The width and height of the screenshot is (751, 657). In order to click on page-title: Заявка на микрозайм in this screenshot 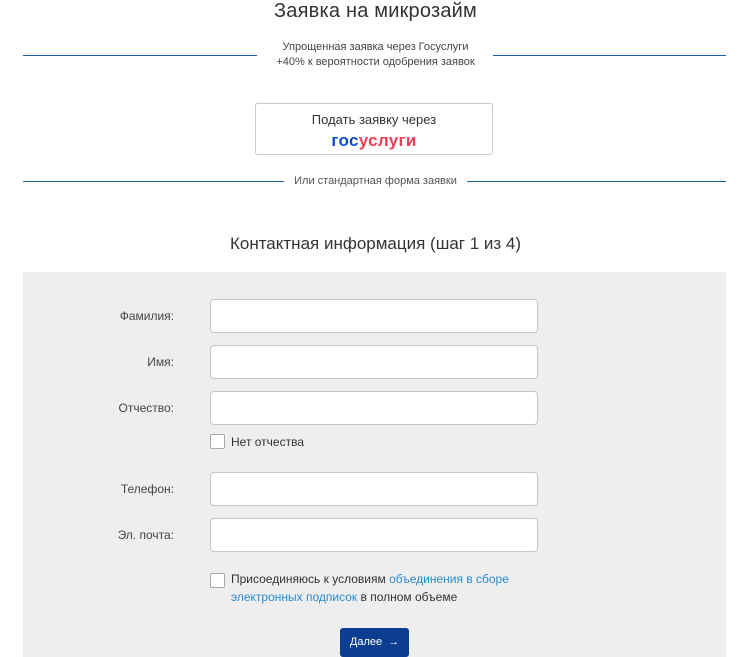, I will do `click(375, 11)`.